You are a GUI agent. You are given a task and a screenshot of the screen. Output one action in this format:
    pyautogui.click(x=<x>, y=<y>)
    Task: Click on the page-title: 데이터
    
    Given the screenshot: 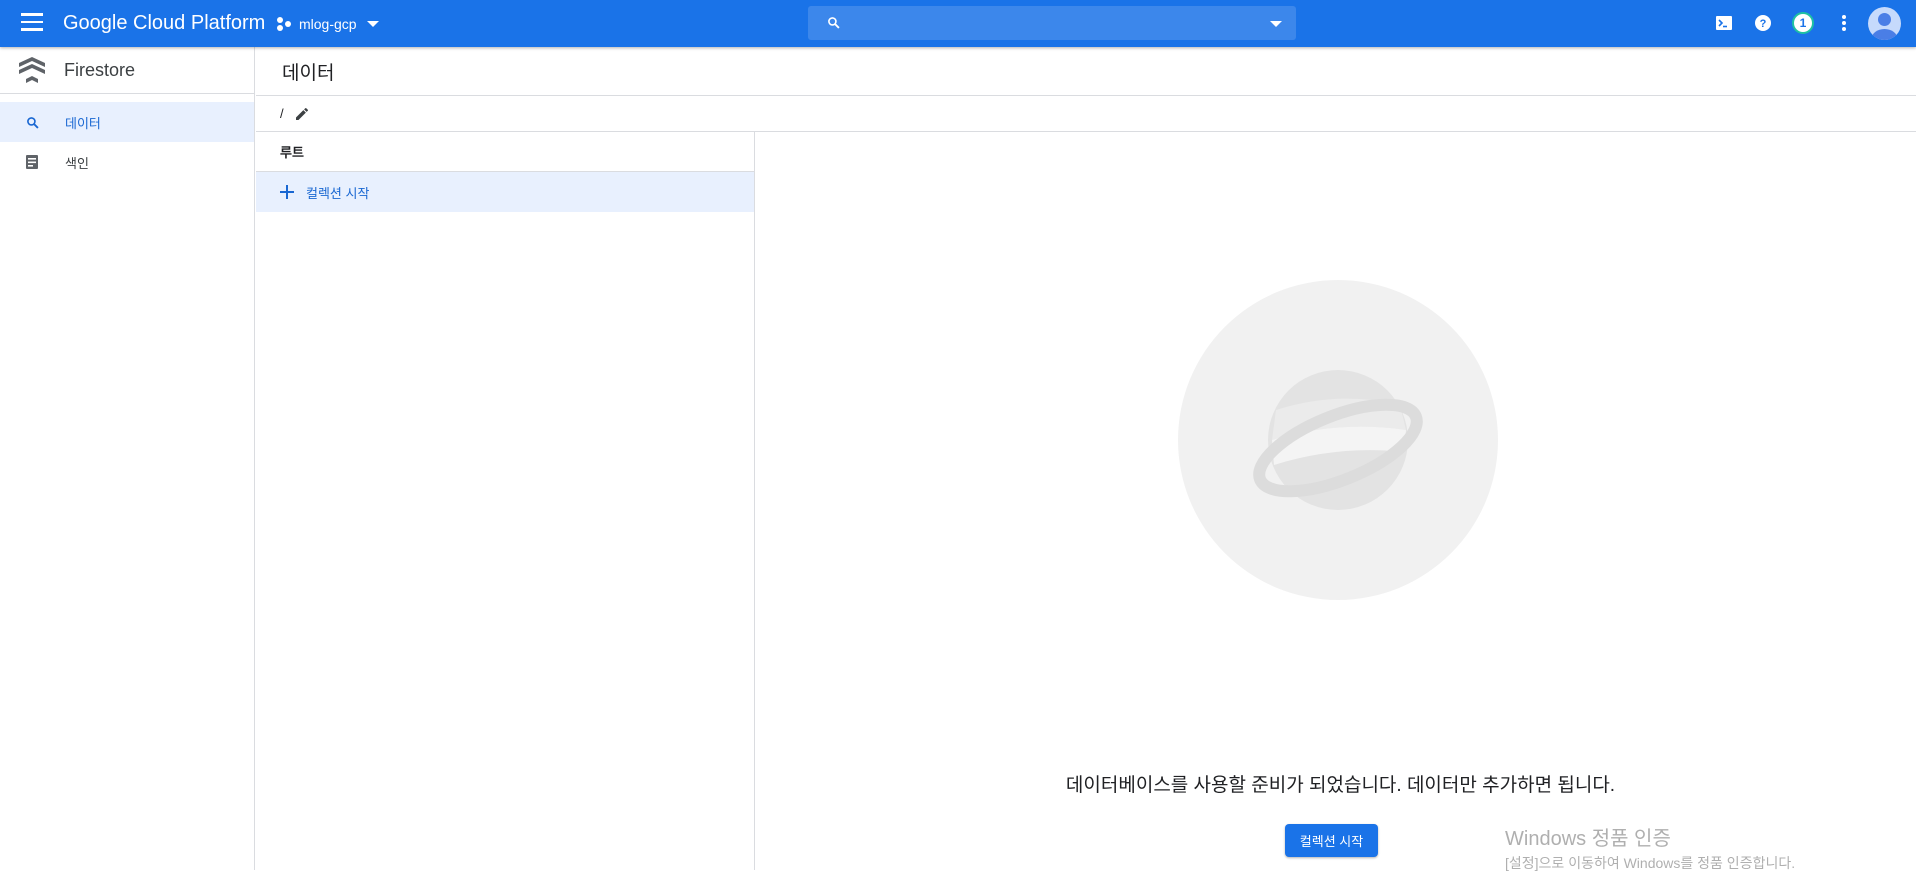 What is the action you would take?
    pyautogui.click(x=1086, y=71)
    